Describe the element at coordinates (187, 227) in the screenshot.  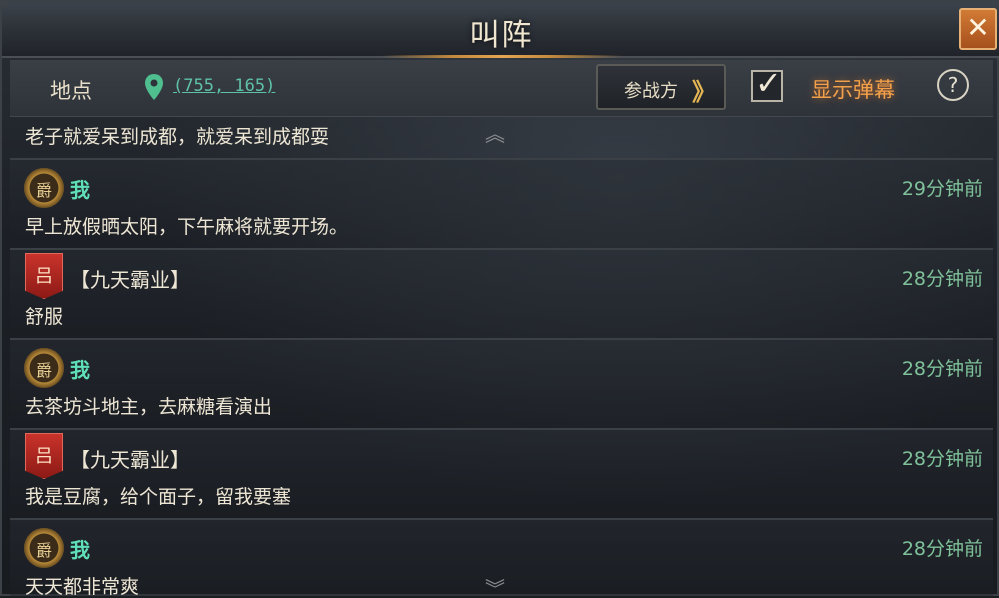
I see `message-text: 早上放假晒太阳，下午麻将就要开场。` at that location.